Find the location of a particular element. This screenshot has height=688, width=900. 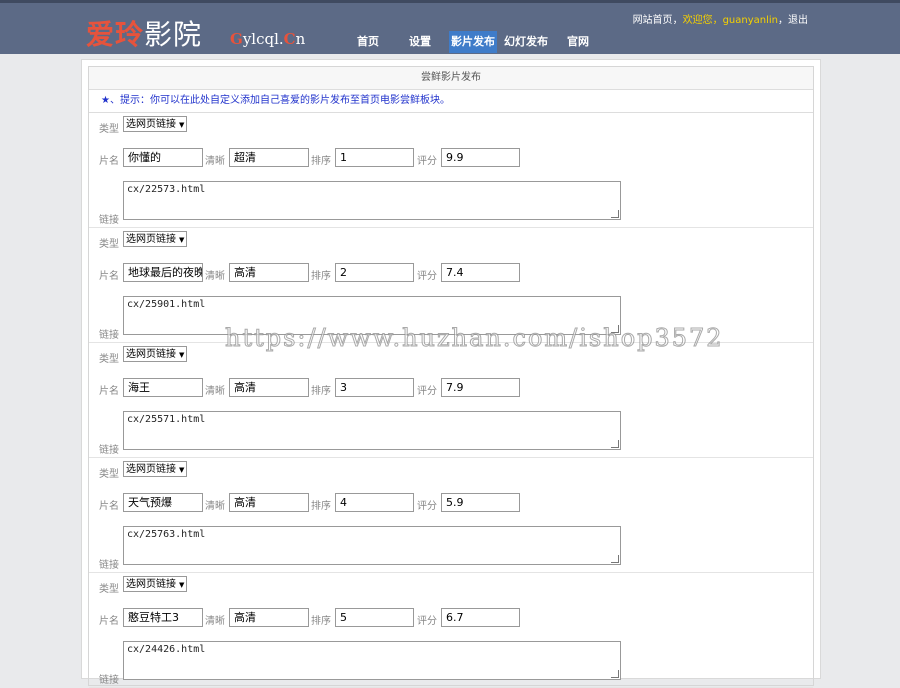

name-input: 憨豆特工3 is located at coordinates (163, 617).